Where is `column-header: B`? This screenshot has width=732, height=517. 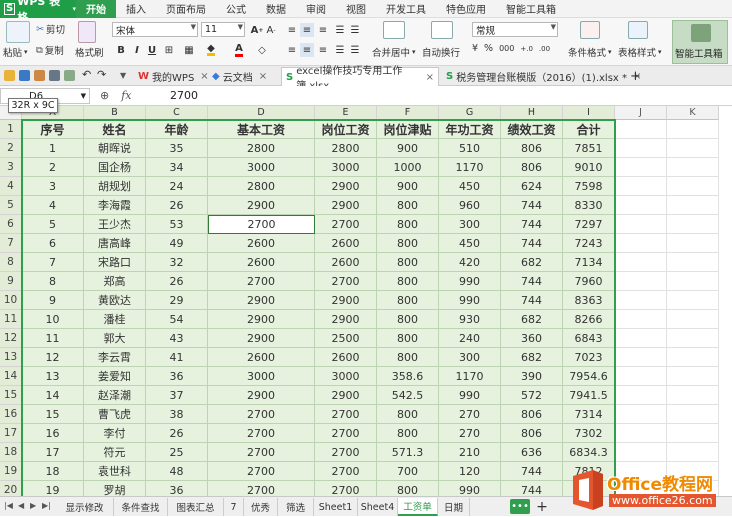
column-header: B is located at coordinates (115, 113).